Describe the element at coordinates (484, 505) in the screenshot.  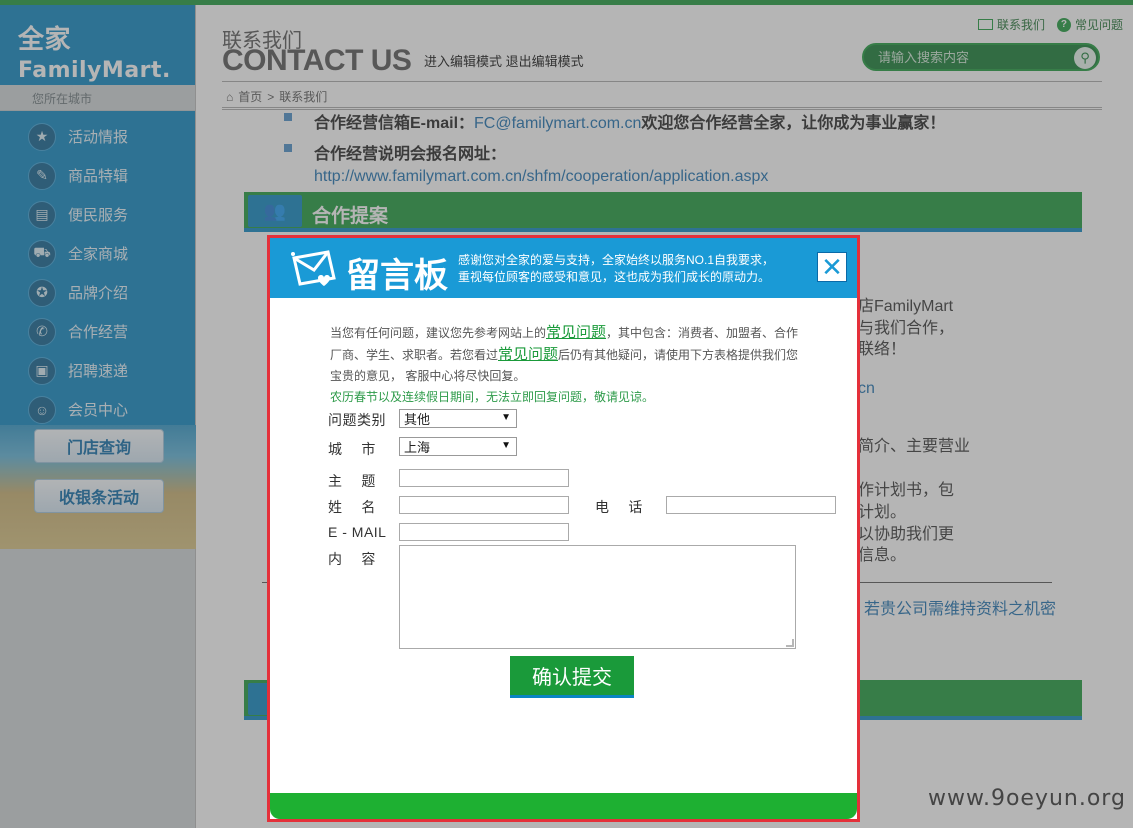
I see `name-input` at that location.